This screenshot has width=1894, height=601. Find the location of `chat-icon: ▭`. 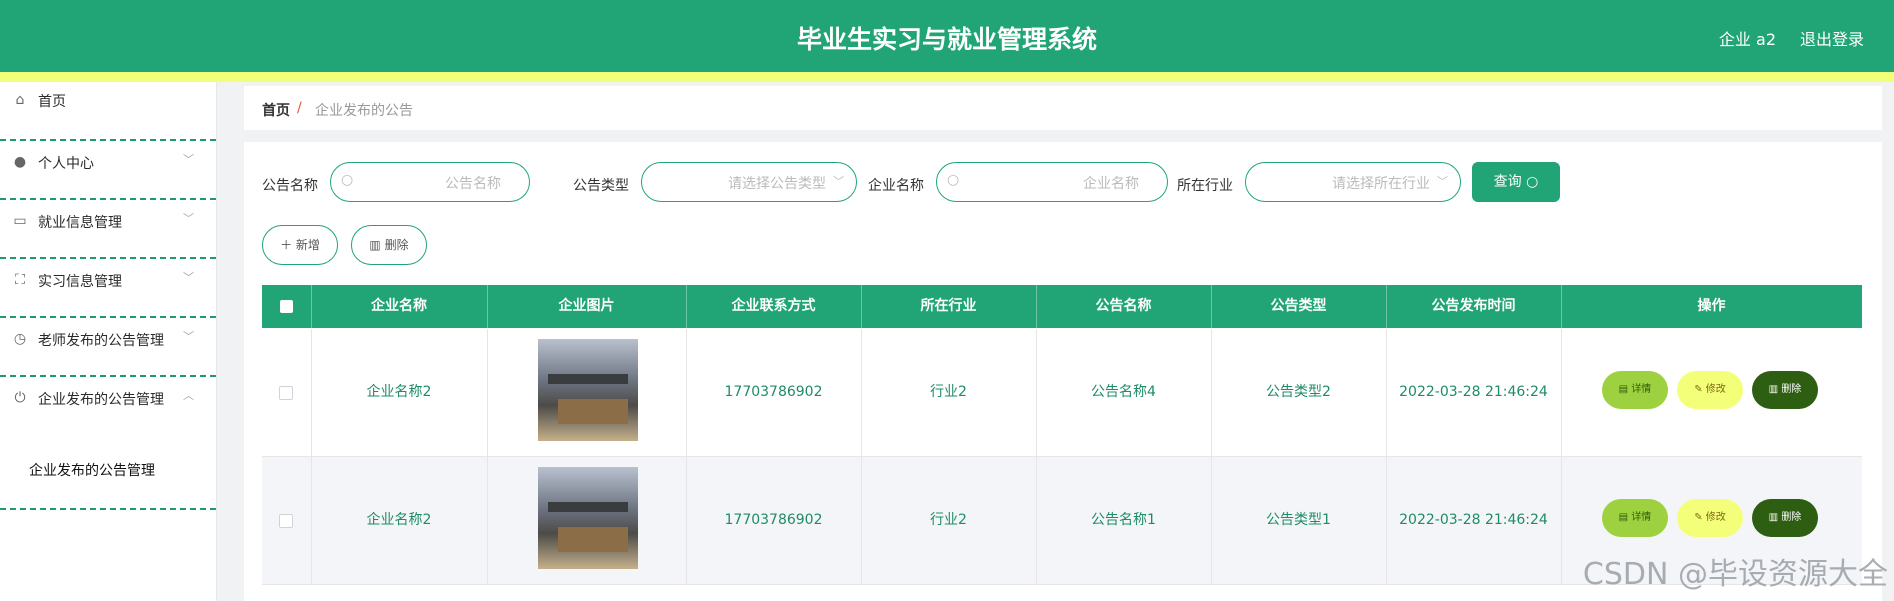

chat-icon: ▭ is located at coordinates (20, 221).